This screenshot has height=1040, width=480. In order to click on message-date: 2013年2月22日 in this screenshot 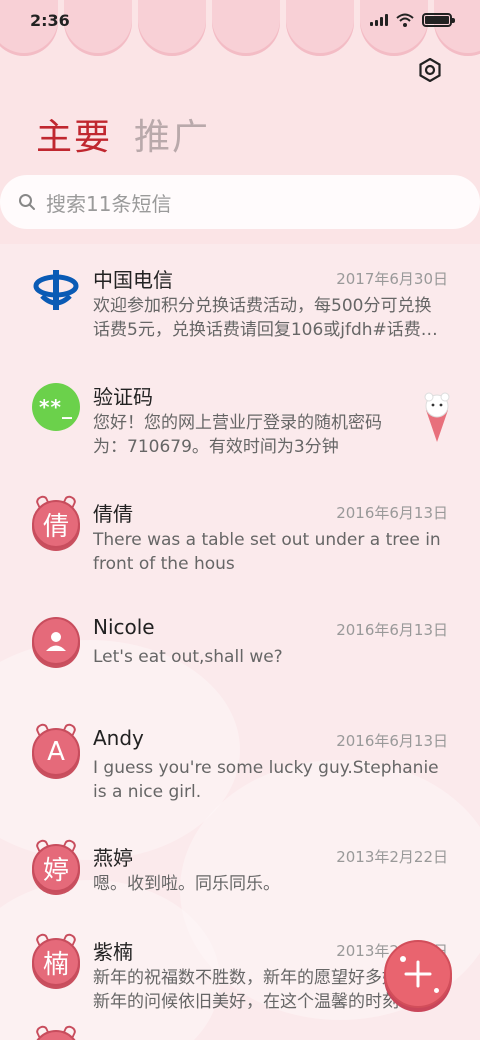, I will do `click(392, 857)`.